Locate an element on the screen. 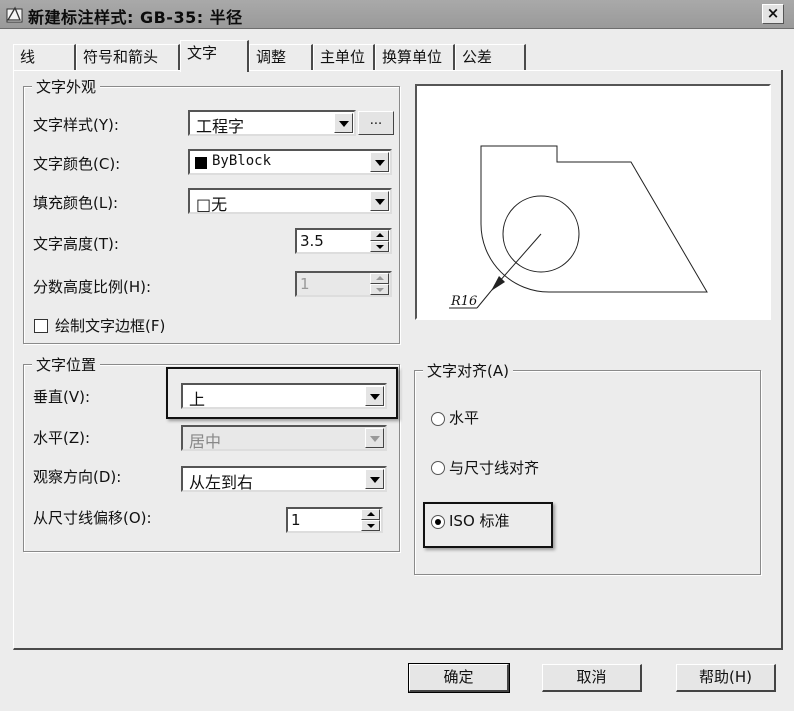 The width and height of the screenshot is (794, 711). tab-symbols-arrows: 符号和箭头 is located at coordinates (128, 57).